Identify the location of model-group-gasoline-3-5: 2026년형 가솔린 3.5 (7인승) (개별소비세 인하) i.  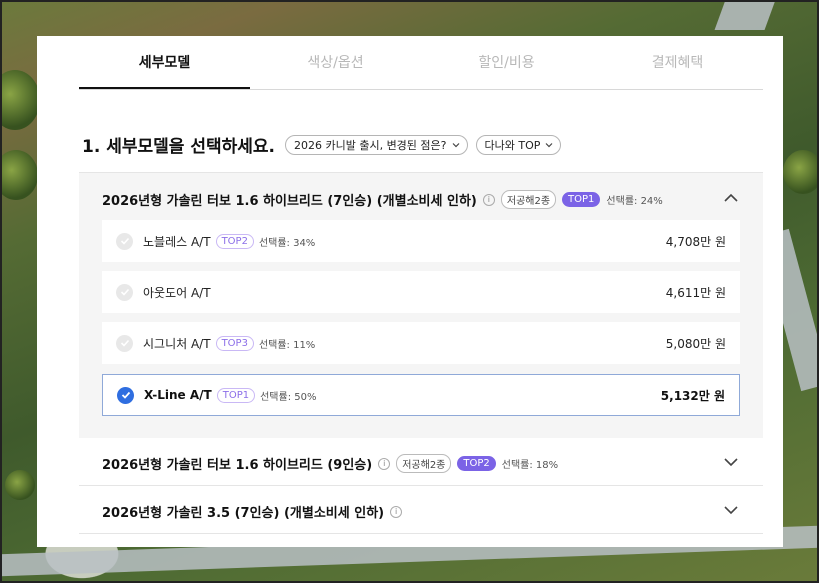
(421, 510).